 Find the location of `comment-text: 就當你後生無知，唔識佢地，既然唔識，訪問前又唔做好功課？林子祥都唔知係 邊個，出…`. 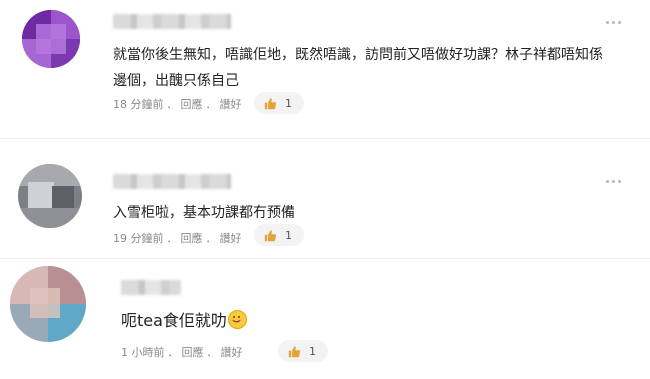

comment-text: 就當你後生無知，唔識佢地，既然唔識，訪問前又唔做好功課？林子祥都唔知係 邊個，出… is located at coordinates (358, 68).